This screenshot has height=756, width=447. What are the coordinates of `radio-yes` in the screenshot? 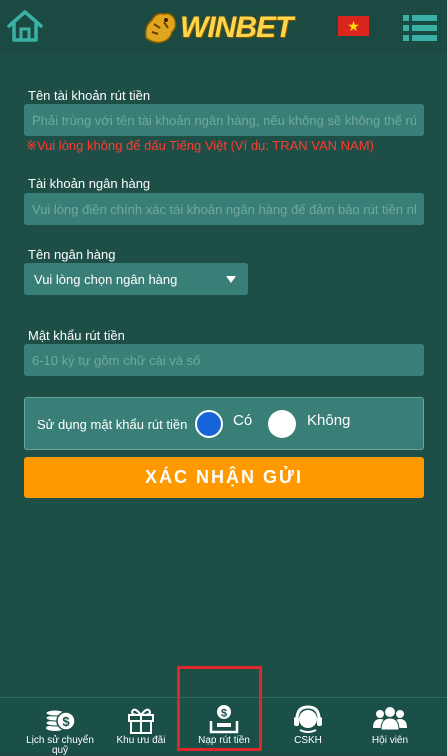 It's located at (209, 424).